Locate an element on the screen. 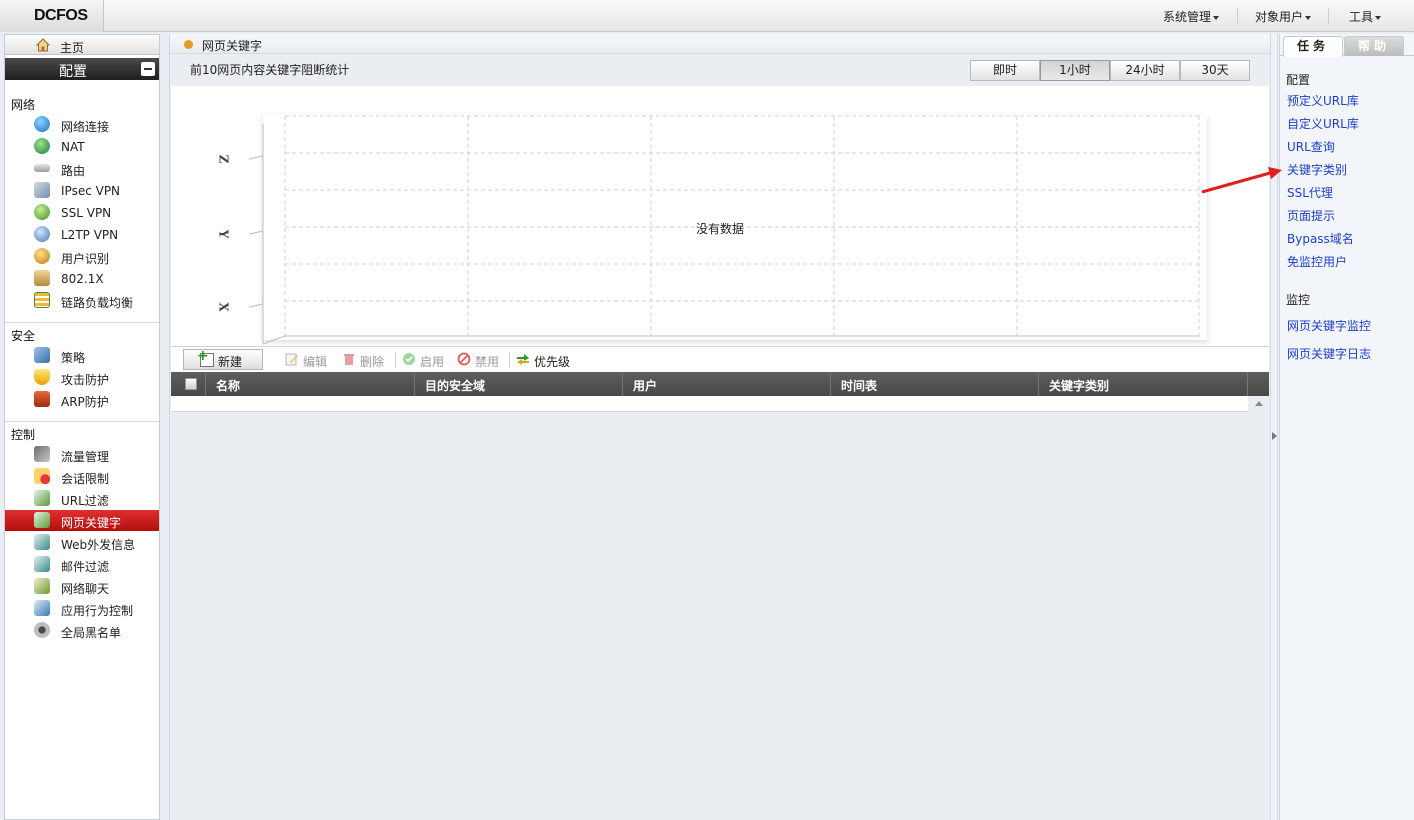 Image resolution: width=1414 pixels, height=820 pixels. shield-icon is located at coordinates (42, 377).